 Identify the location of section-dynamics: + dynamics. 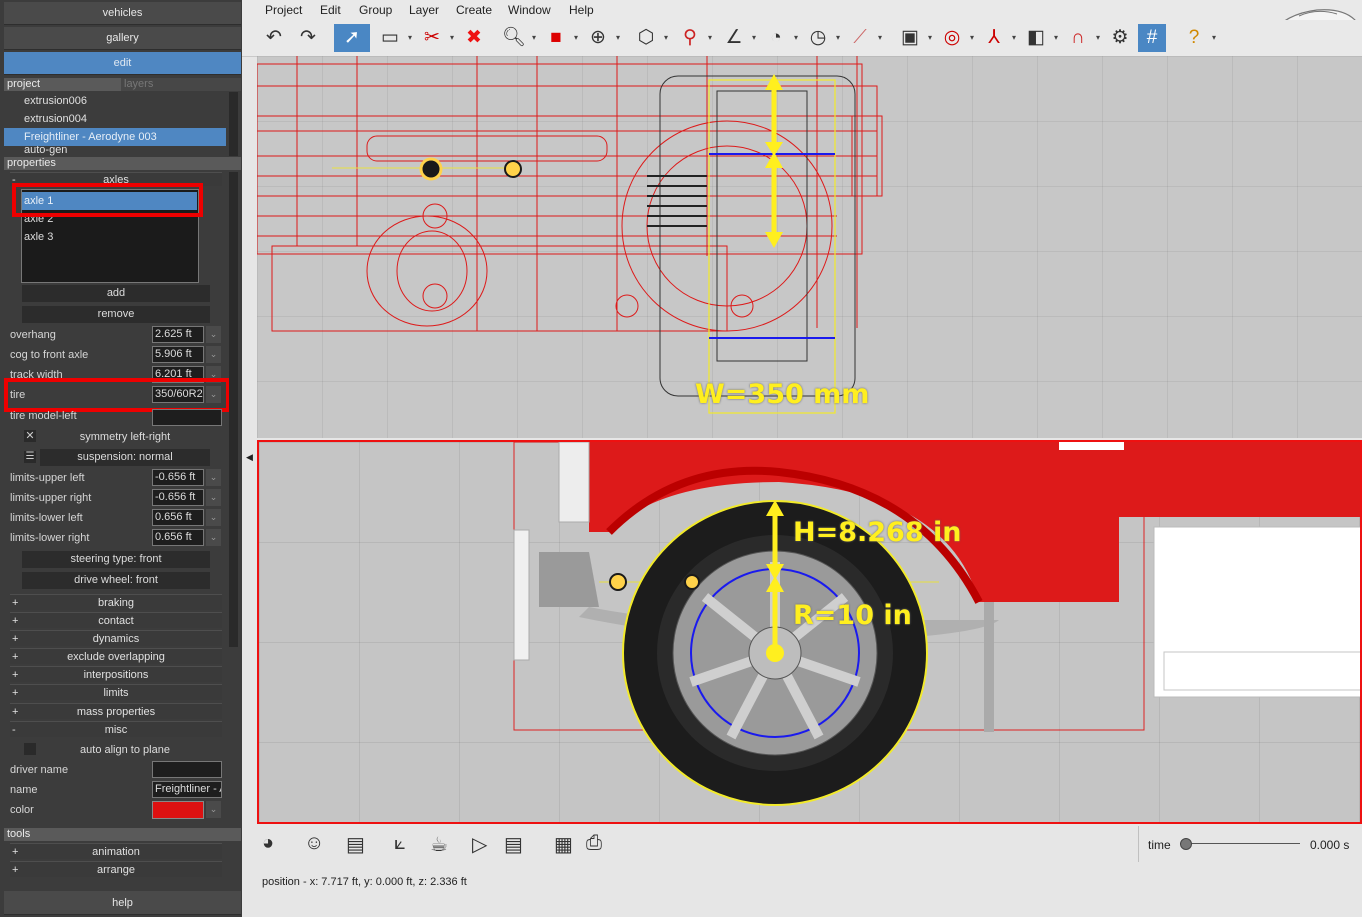
(116, 638).